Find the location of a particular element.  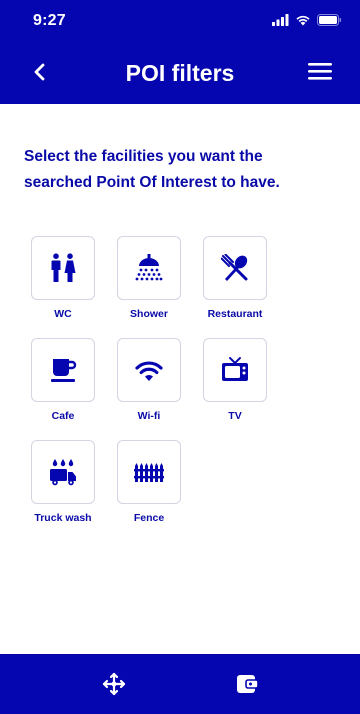

restaurant-icon is located at coordinates (234, 267).